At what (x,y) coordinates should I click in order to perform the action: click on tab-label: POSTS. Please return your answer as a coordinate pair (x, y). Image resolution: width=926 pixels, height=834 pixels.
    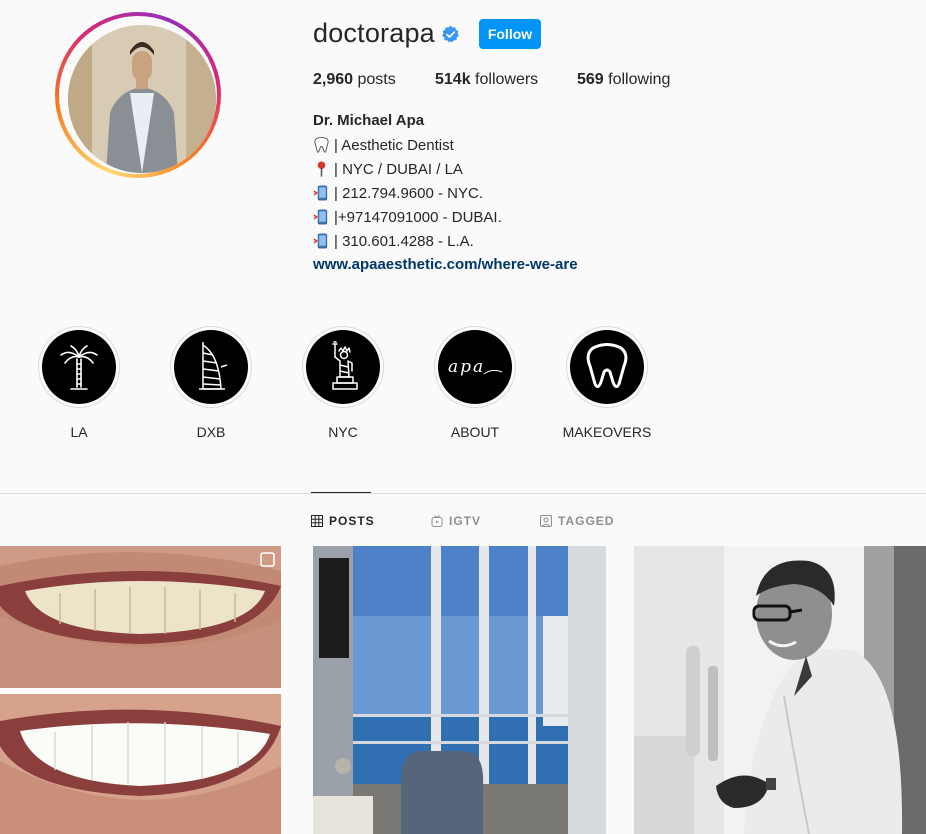
    Looking at the image, I should click on (352, 521).